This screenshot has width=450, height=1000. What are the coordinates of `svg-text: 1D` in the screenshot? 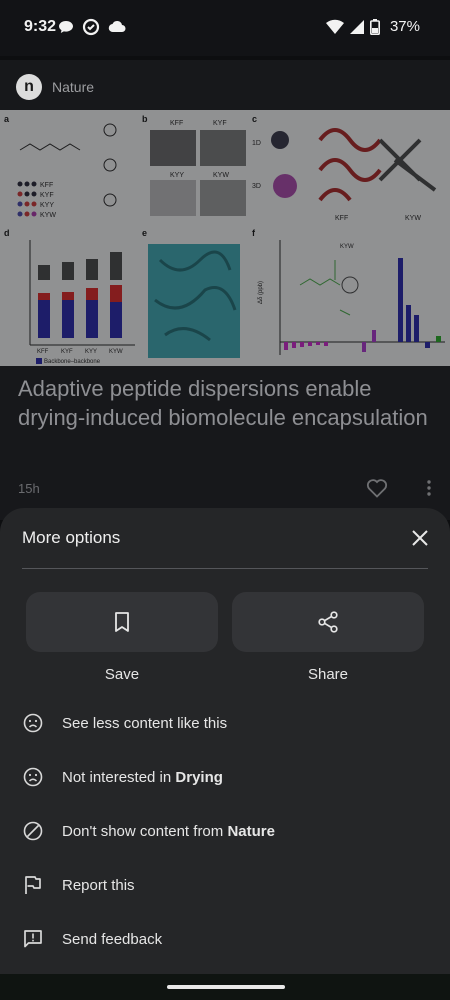 It's located at (256, 143).